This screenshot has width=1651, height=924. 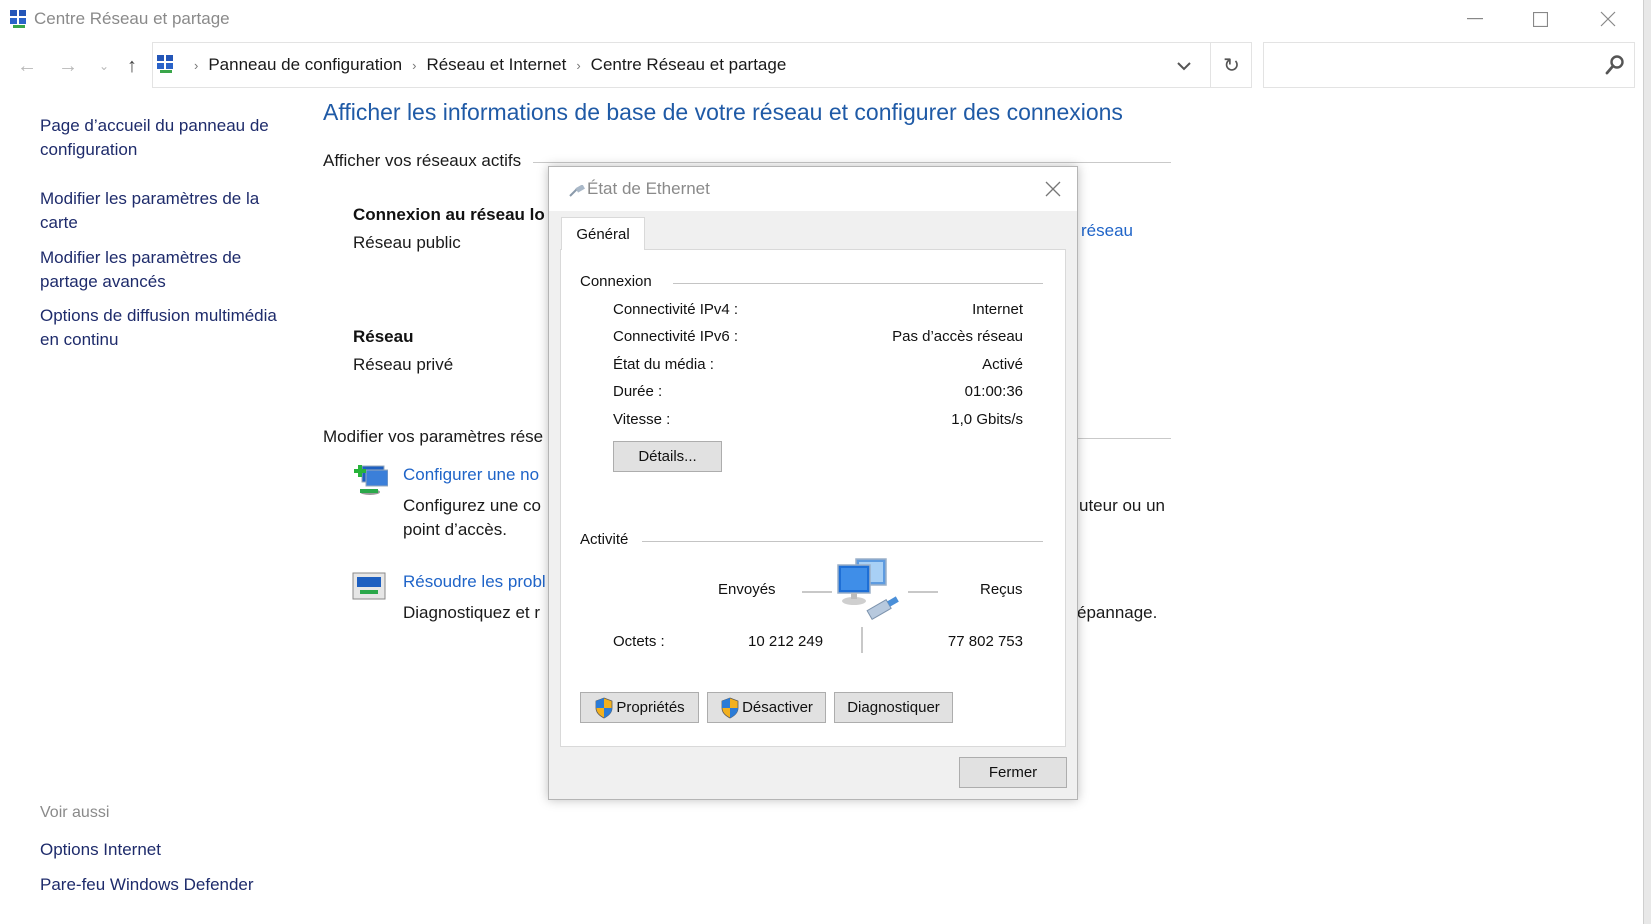 I want to click on refresh-icon: ↻, so click(x=1231, y=65).